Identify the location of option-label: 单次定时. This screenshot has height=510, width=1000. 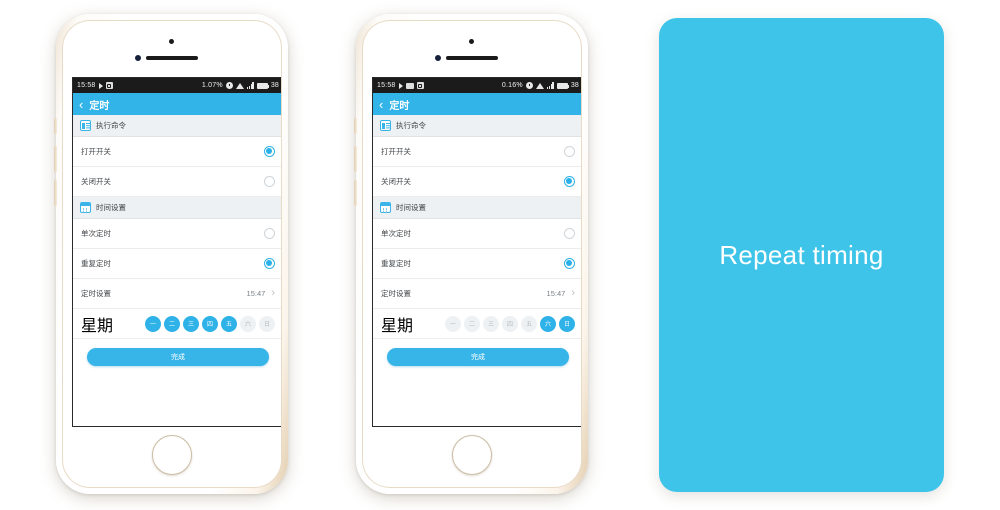
(96, 233).